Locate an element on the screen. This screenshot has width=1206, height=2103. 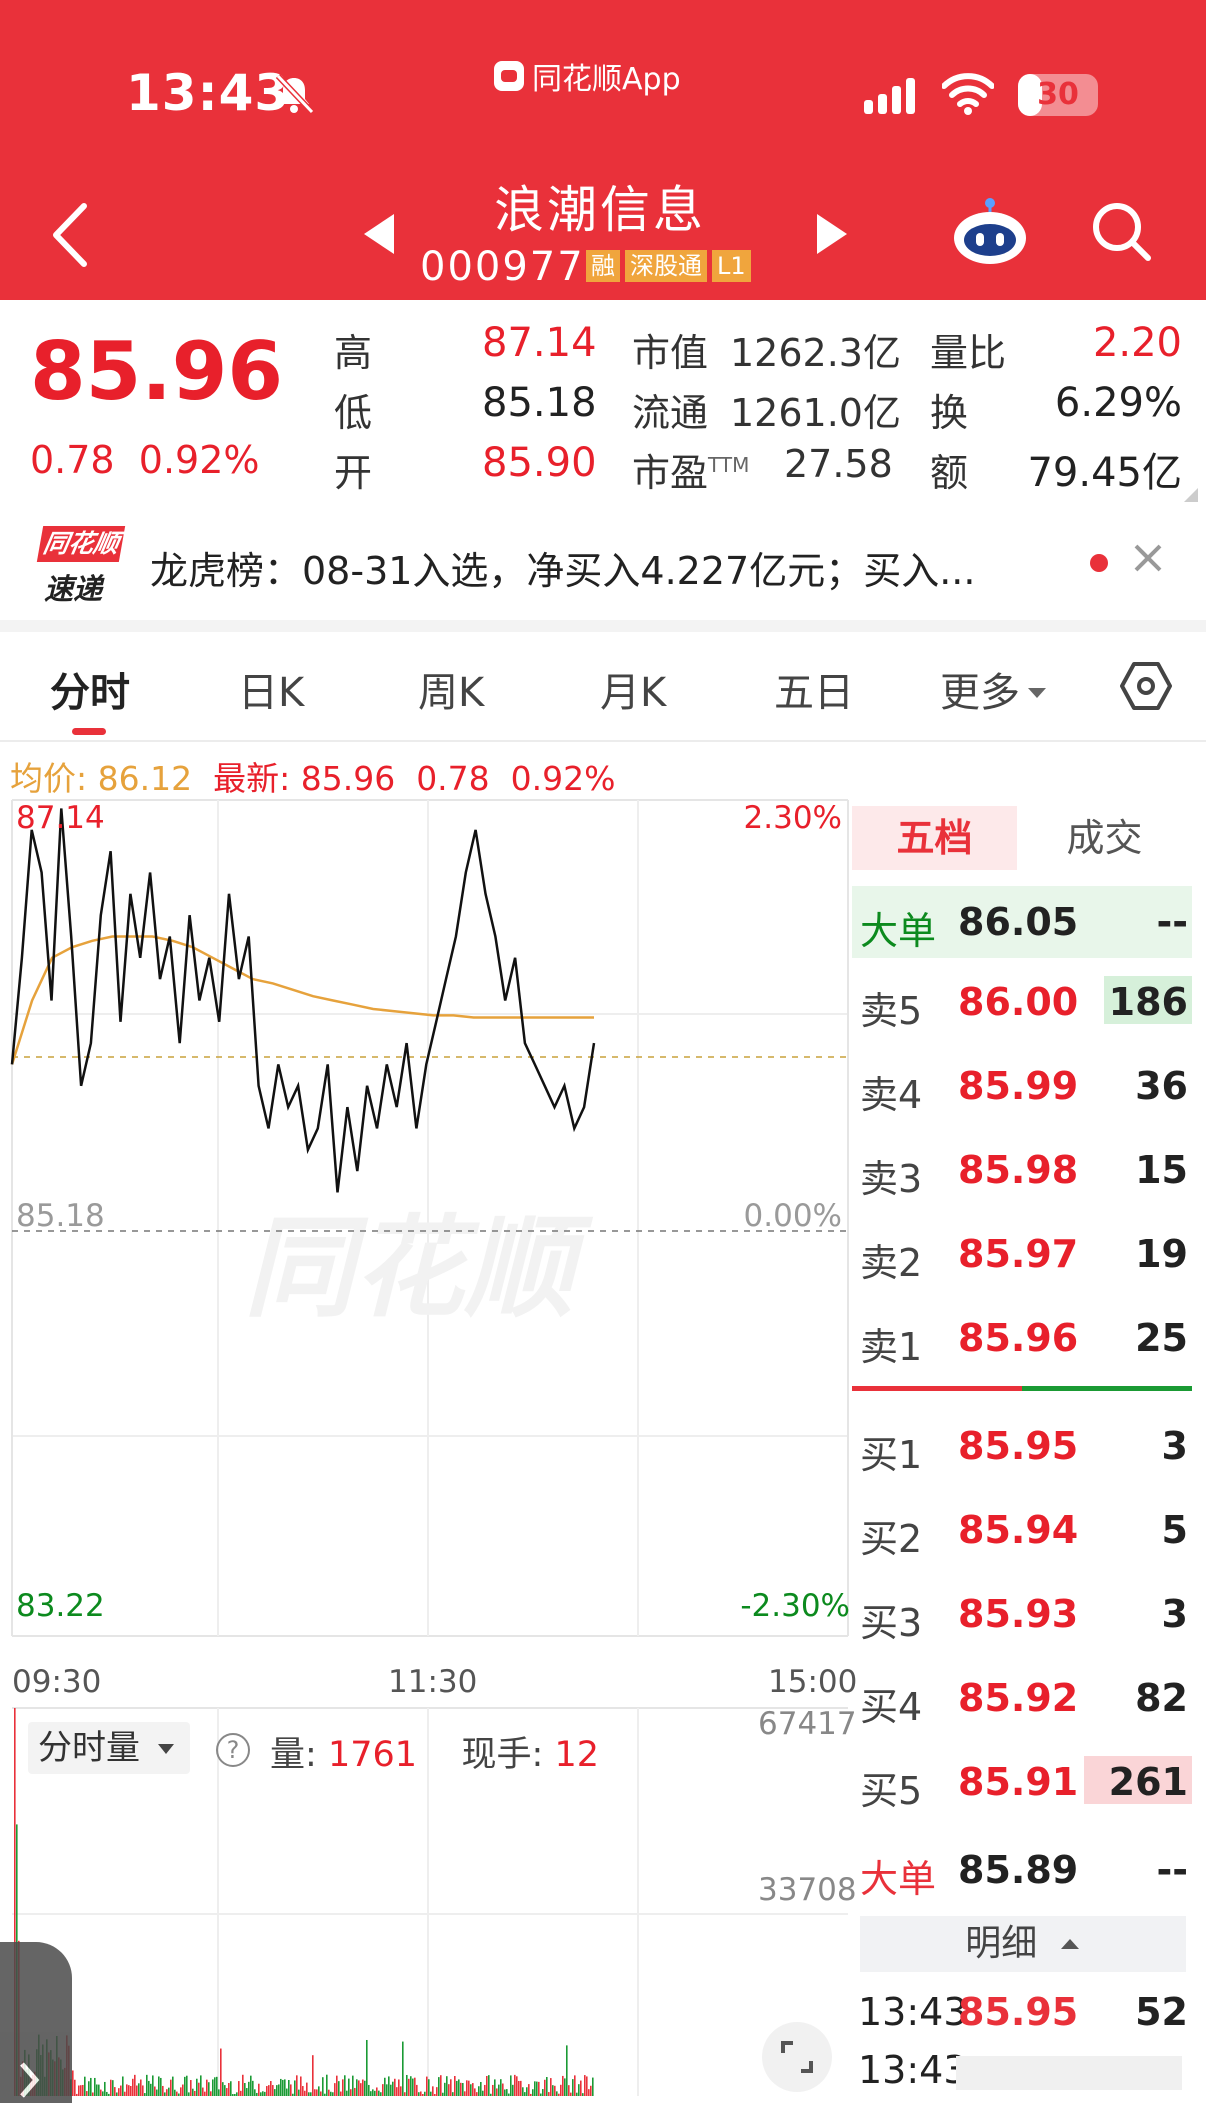
tab-weekly-k: 周K is located at coordinates (451, 689).